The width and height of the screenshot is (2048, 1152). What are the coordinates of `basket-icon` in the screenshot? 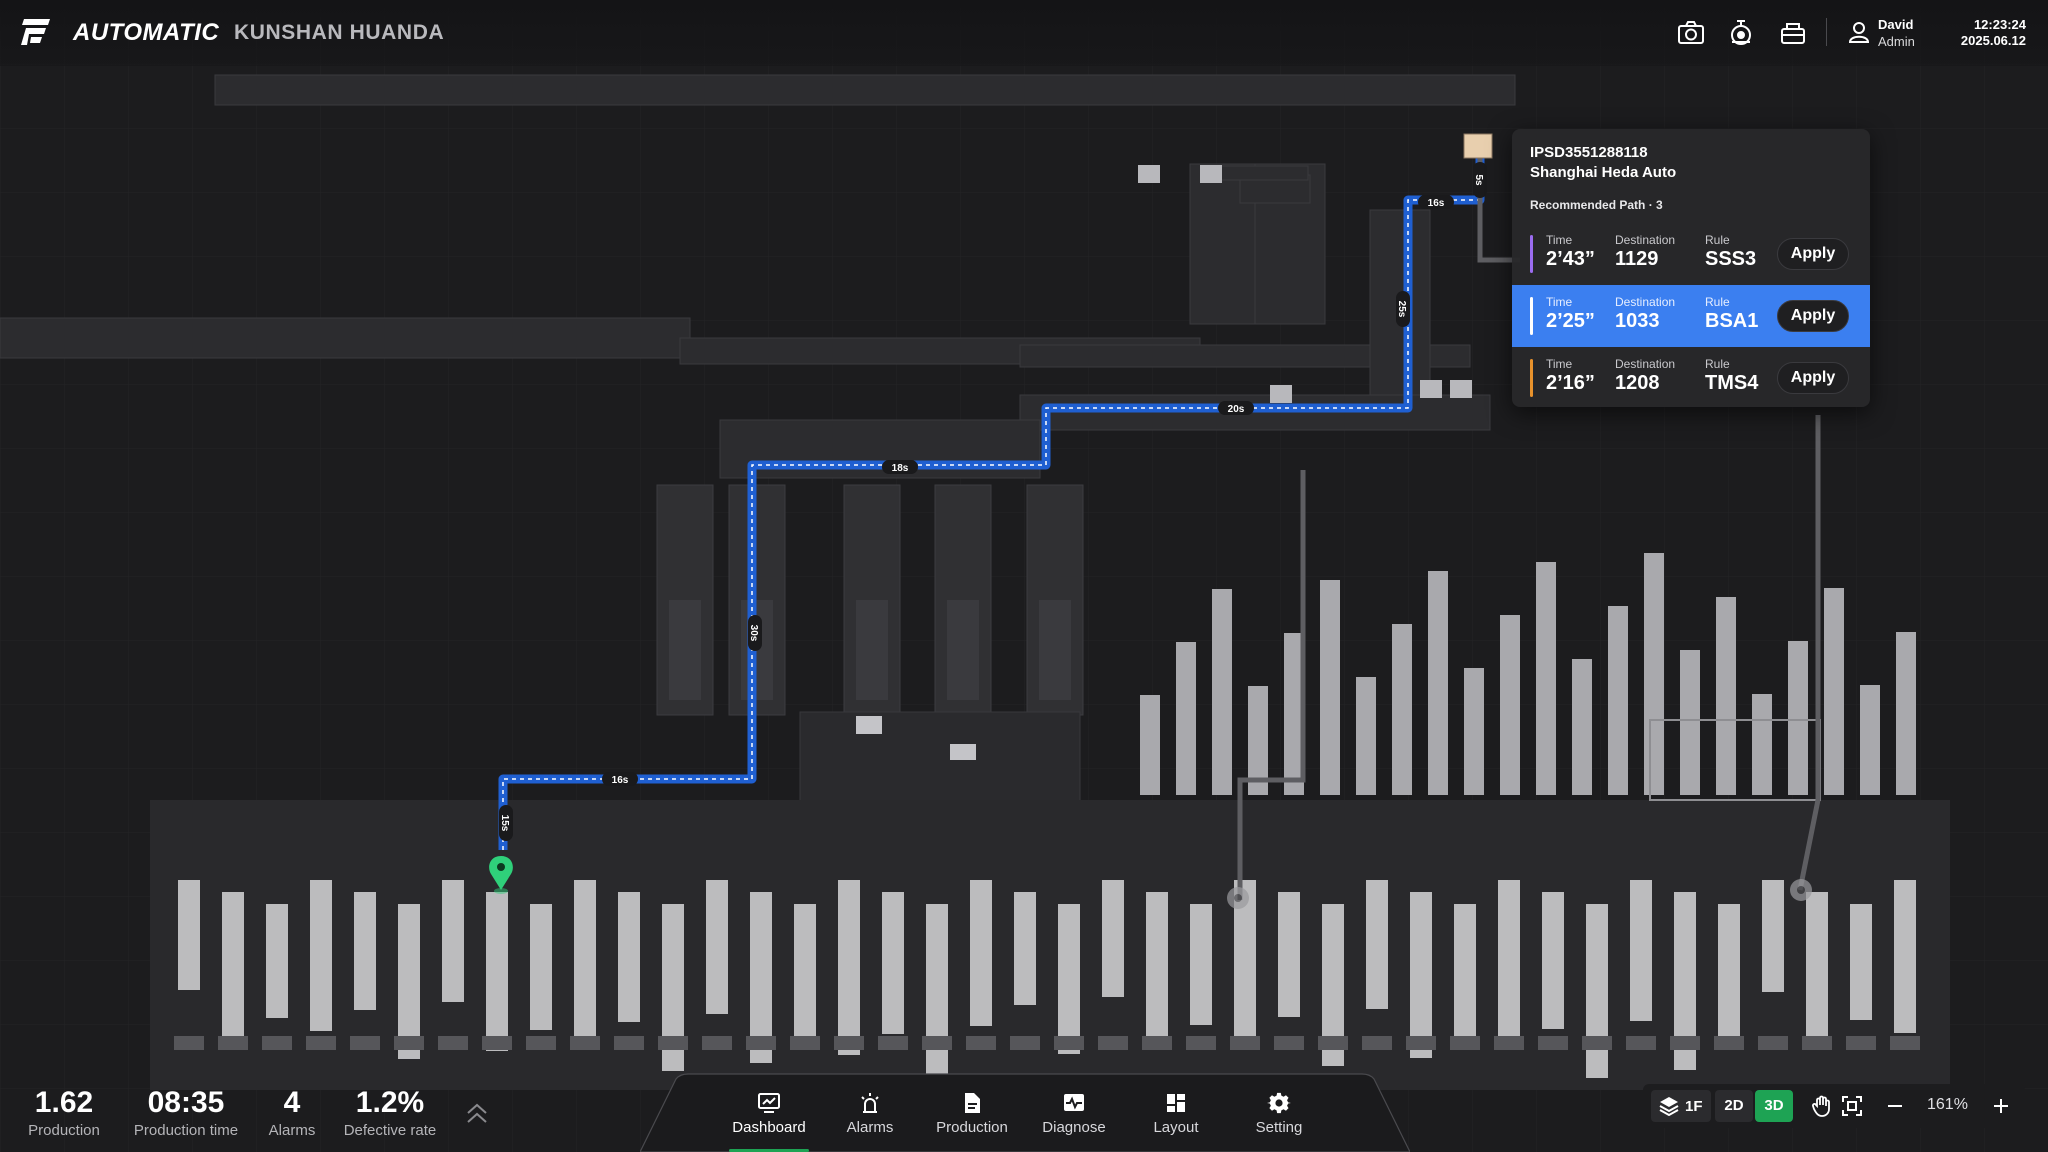 It's located at (1793, 33).